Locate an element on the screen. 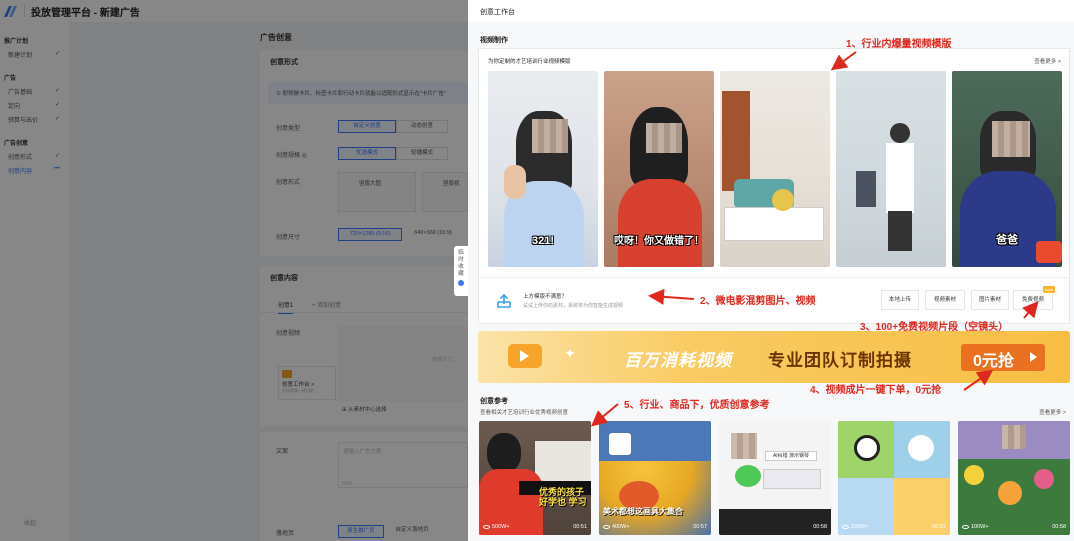 Image resolution: width=1074 pixels, height=541 pixels. piano is located at coordinates (775, 522).